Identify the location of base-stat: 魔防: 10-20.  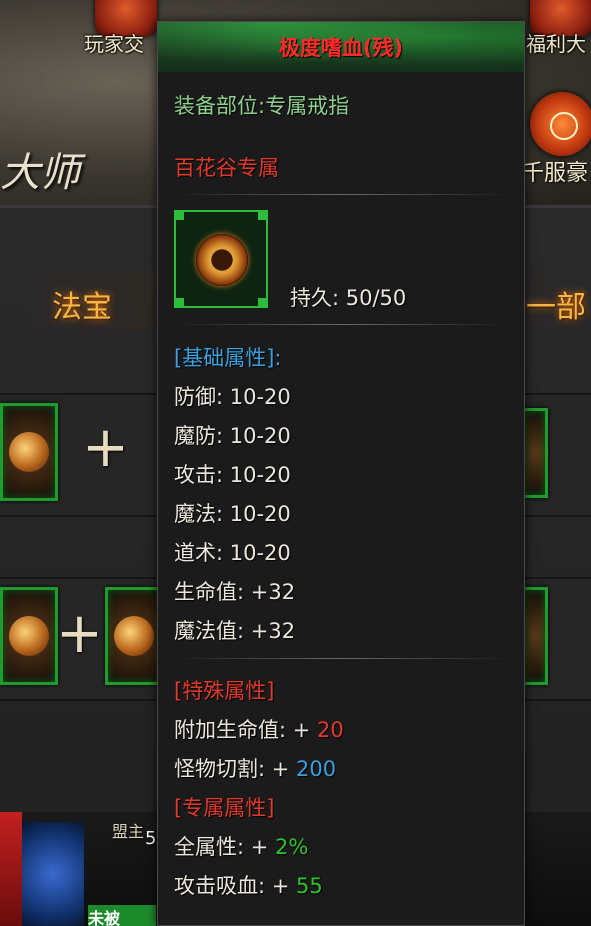
(232, 436).